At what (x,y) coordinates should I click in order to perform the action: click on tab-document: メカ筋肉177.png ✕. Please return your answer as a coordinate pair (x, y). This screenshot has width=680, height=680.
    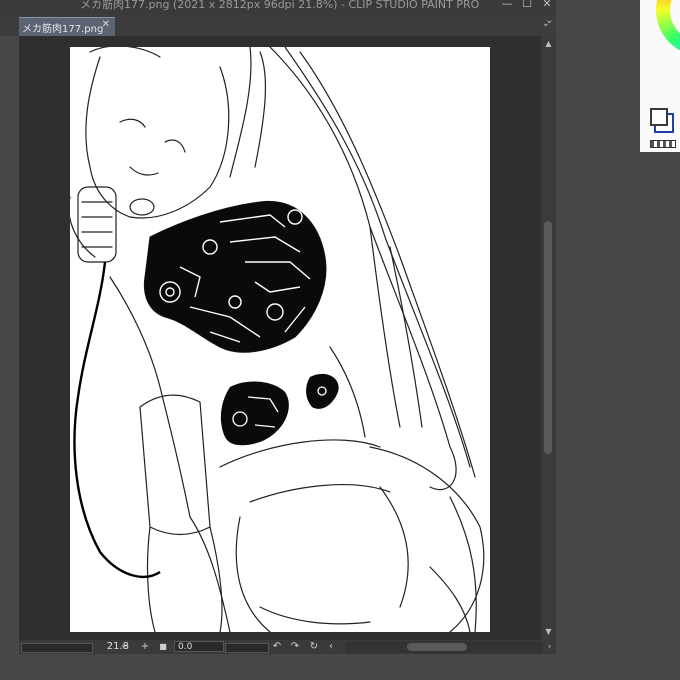
    Looking at the image, I should click on (67, 26).